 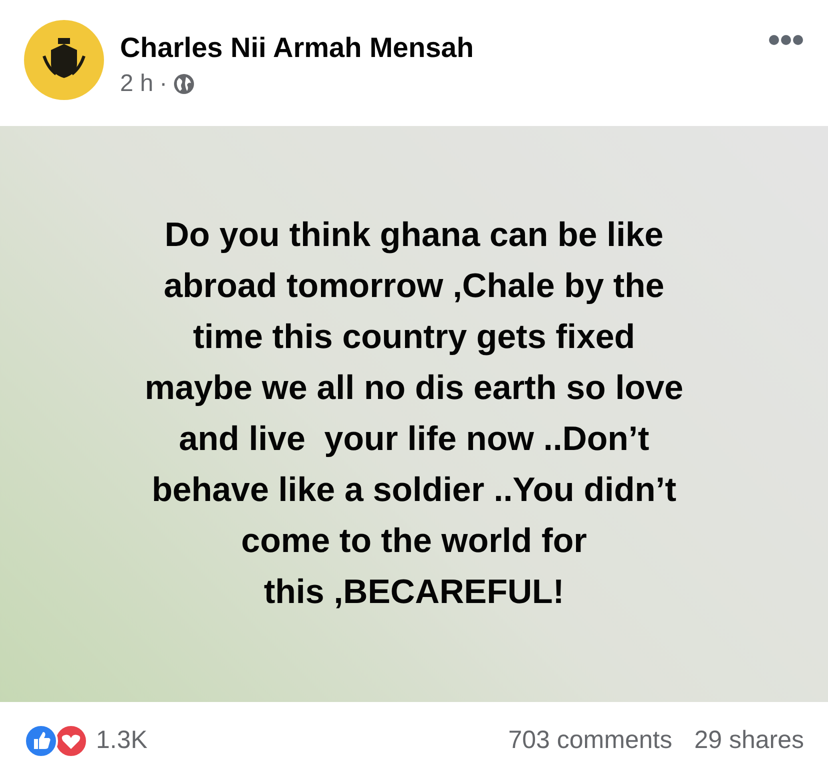 What do you see at coordinates (137, 84) in the screenshot?
I see `post-time: 2 h` at bounding box center [137, 84].